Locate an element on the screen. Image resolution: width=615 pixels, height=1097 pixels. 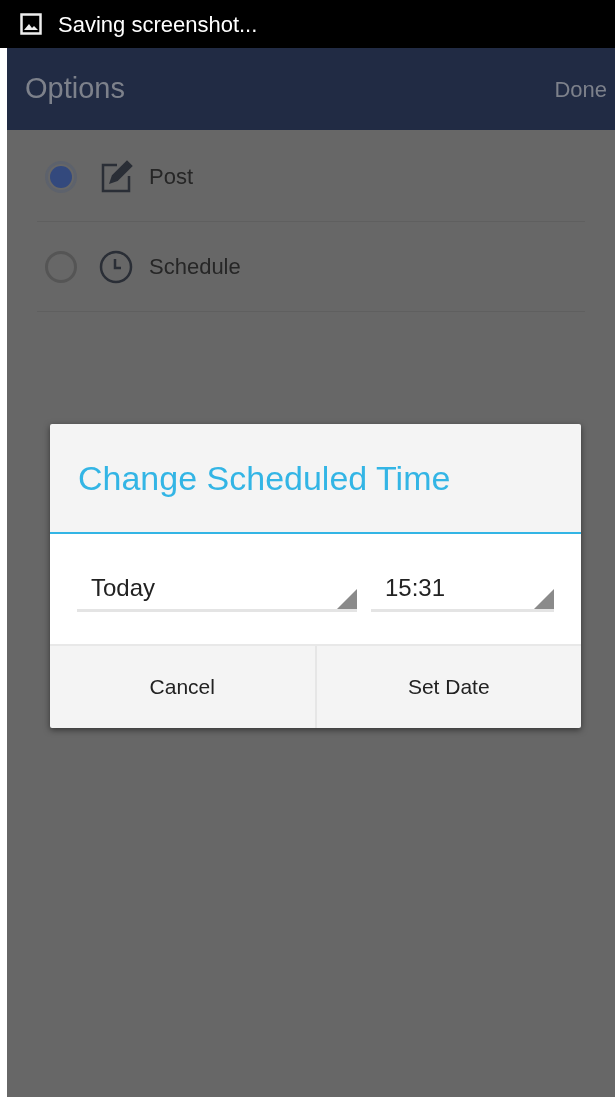
dropdown-spinner: Today is located at coordinates (217, 589).